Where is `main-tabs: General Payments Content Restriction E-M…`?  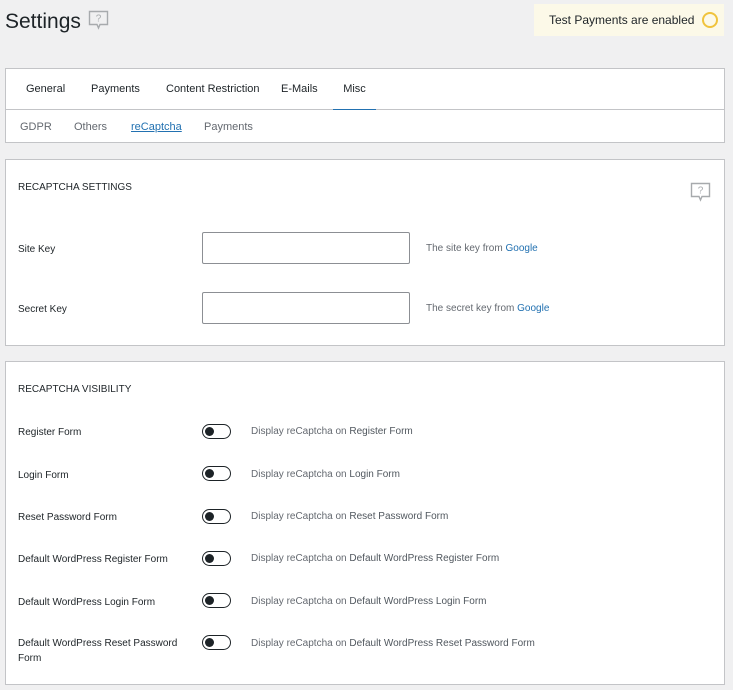
main-tabs: General Payments Content Restriction E-M… is located at coordinates (365, 89).